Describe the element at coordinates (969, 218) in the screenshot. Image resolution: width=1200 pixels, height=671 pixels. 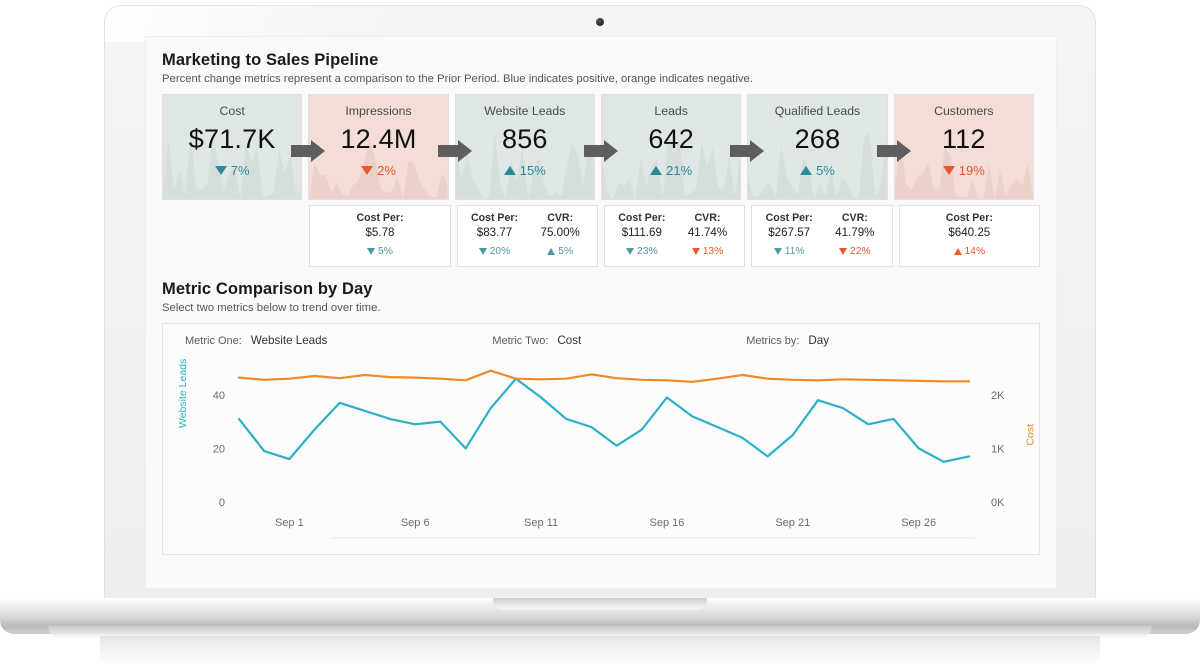
I see `sub-metric-name: Cost Per:` at that location.